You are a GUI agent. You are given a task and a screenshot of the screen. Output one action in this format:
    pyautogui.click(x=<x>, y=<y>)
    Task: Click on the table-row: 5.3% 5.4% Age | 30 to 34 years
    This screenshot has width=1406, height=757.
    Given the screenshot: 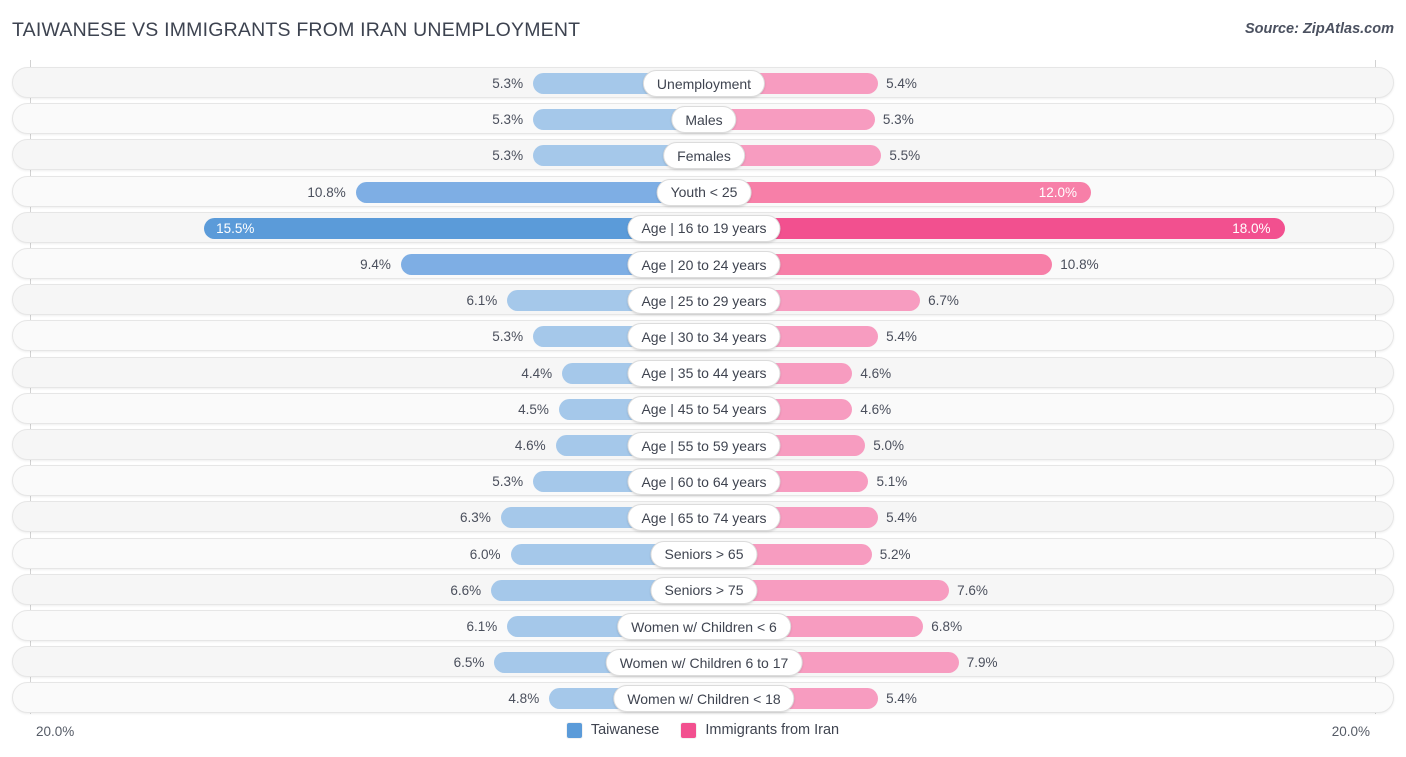 What is the action you would take?
    pyautogui.click(x=703, y=336)
    